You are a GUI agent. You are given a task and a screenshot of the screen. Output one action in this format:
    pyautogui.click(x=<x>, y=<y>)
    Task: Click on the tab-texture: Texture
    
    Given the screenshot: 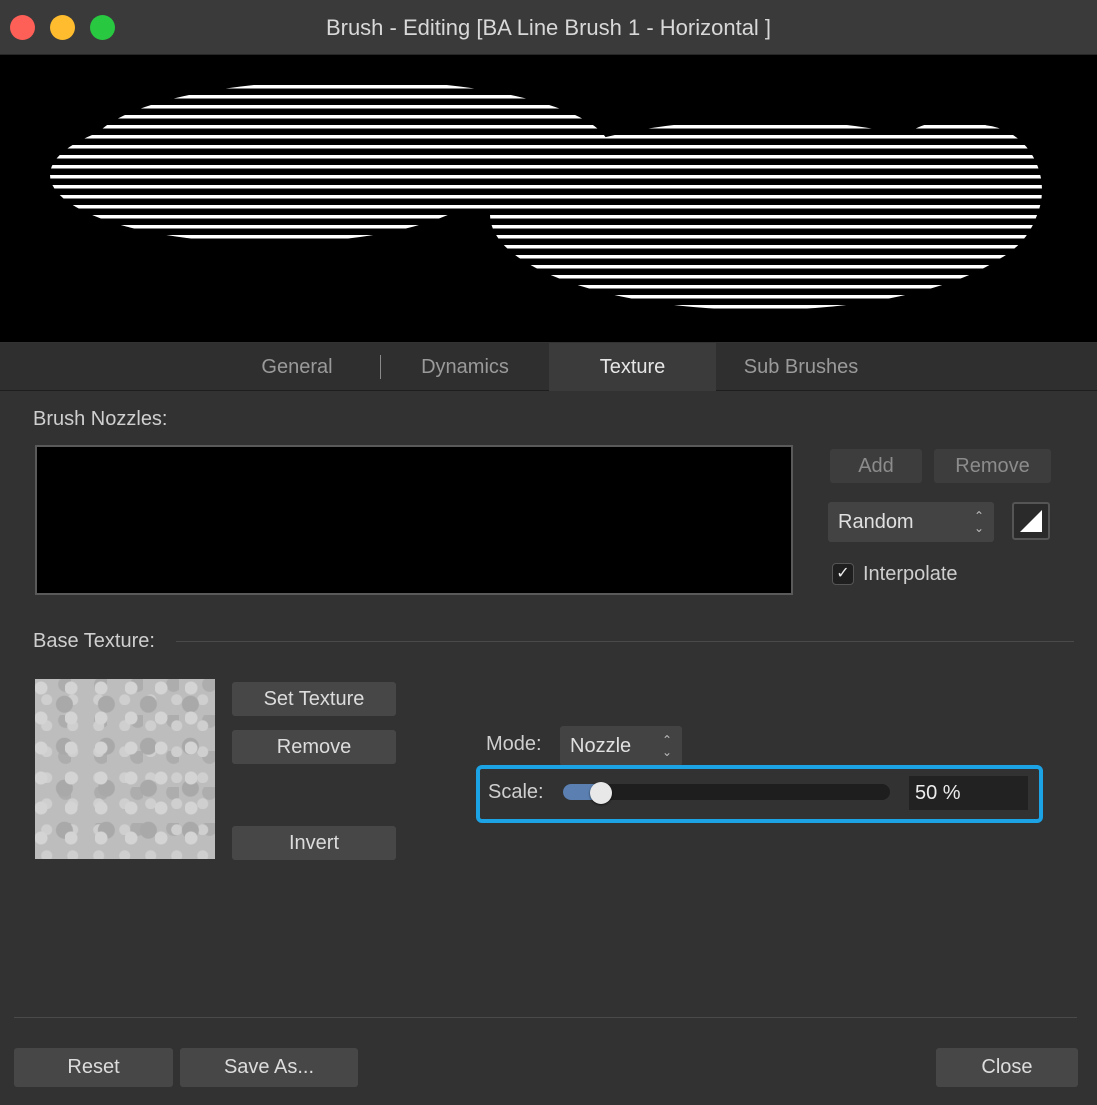 What is the action you would take?
    pyautogui.click(x=632, y=367)
    